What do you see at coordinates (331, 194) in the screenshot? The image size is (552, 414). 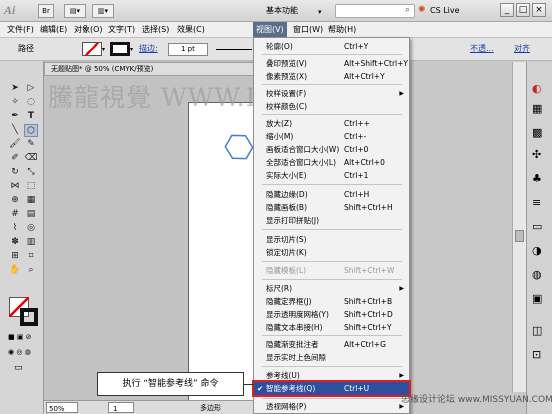 I see `menu-item-hide-edges: 隐藏边缘(D) Ctrl+H` at bounding box center [331, 194].